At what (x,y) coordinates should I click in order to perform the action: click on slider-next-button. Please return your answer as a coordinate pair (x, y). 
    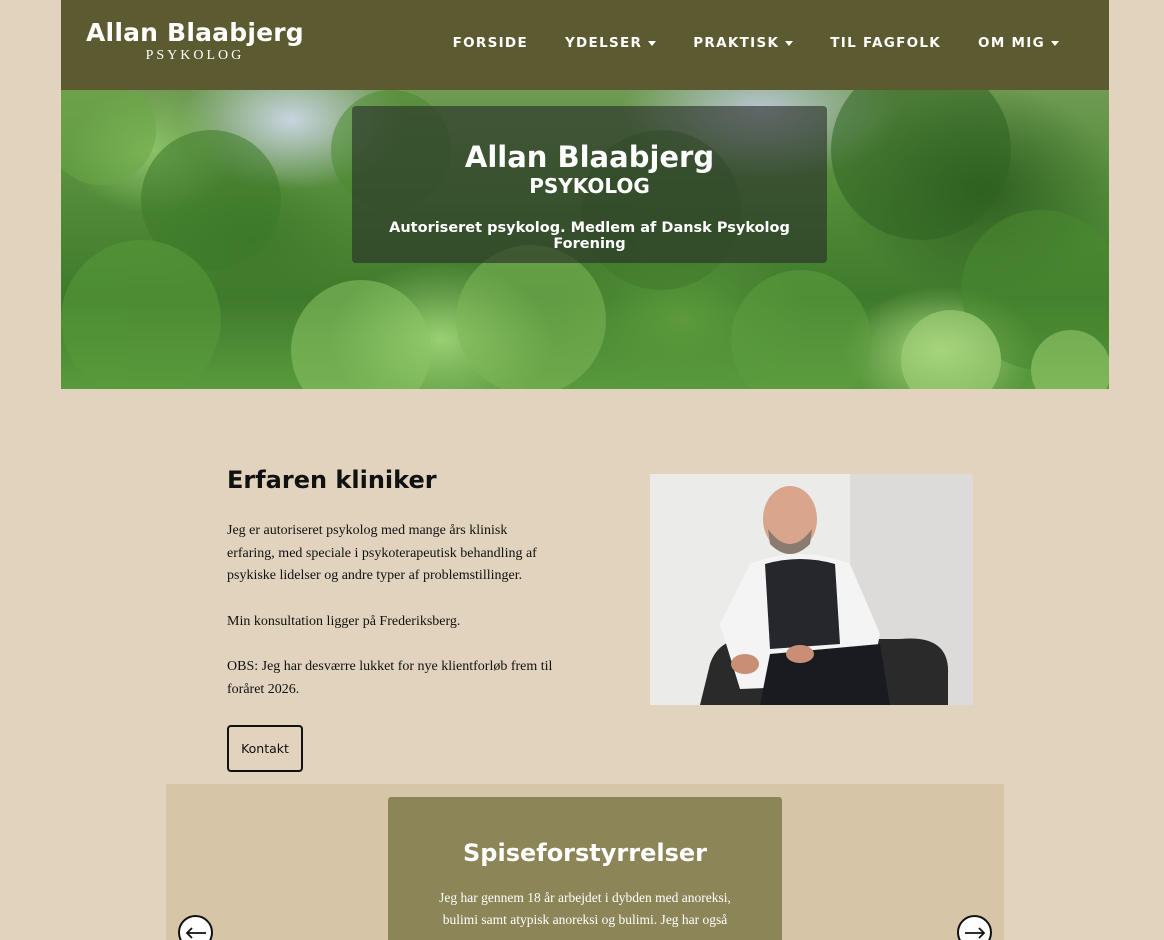
    Looking at the image, I should click on (974, 927).